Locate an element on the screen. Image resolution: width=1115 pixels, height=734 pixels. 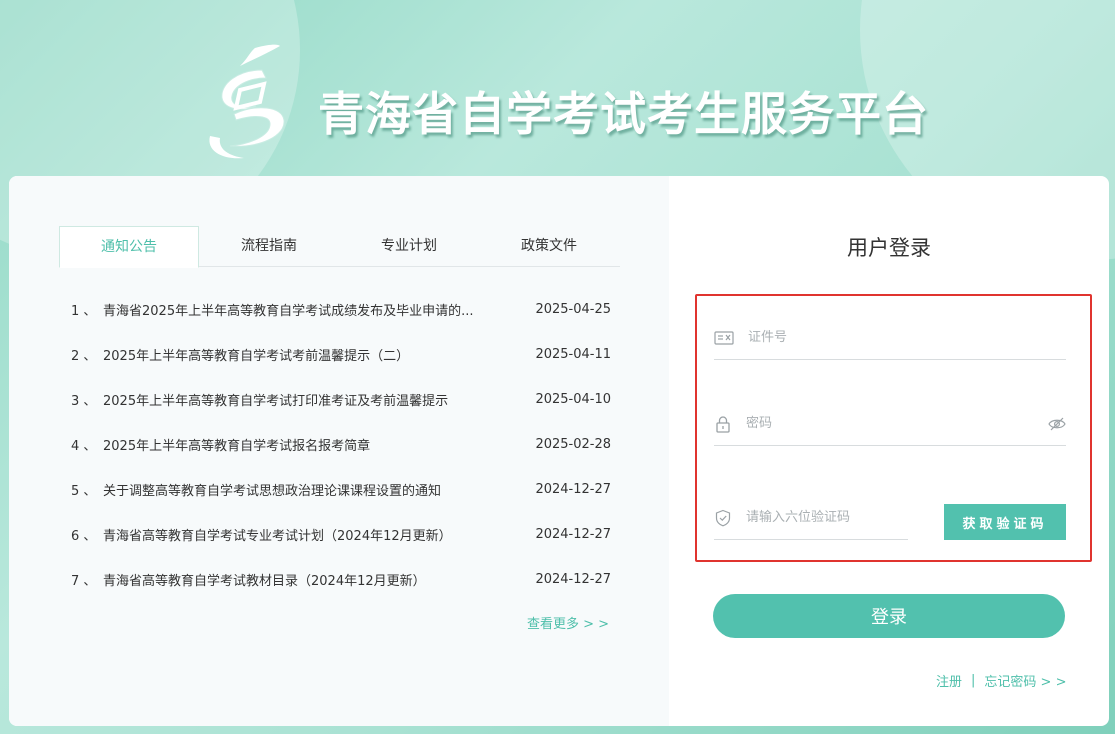
list-item-title: 2025年上半年高等教育自学考试报名报考简章 is located at coordinates (303, 444).